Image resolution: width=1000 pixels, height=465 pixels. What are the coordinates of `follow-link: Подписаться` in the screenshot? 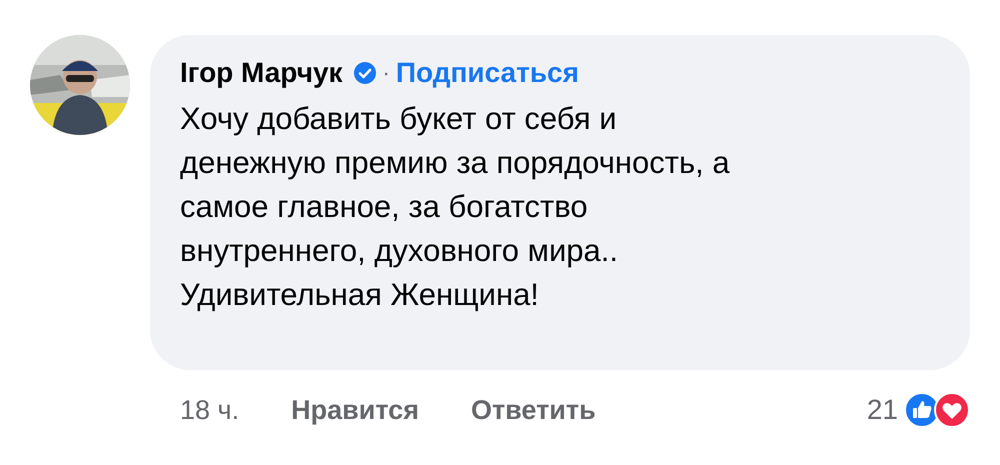 It's located at (487, 73).